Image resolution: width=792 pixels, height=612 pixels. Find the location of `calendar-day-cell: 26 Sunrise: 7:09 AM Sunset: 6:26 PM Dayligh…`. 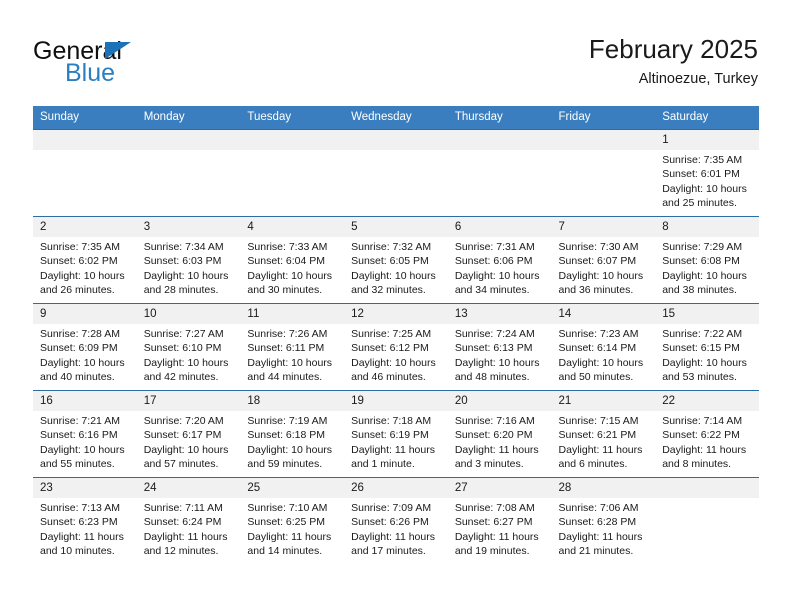

calendar-day-cell: 26 Sunrise: 7:09 AM Sunset: 6:26 PM Dayligh… is located at coordinates (396, 520).